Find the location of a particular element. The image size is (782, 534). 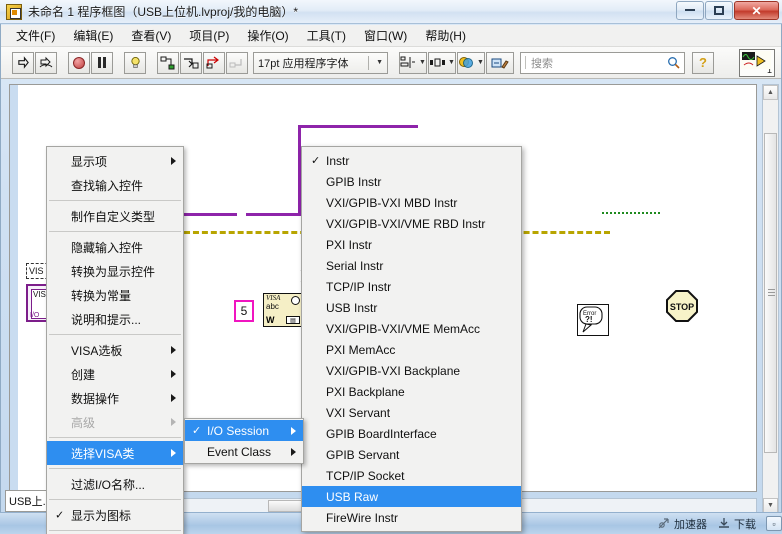

align-objects-icon is located at coordinates (408, 62).